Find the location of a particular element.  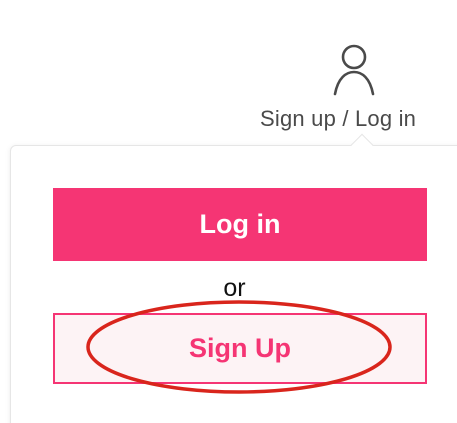

signup-button: Sign Up is located at coordinates (240, 348).